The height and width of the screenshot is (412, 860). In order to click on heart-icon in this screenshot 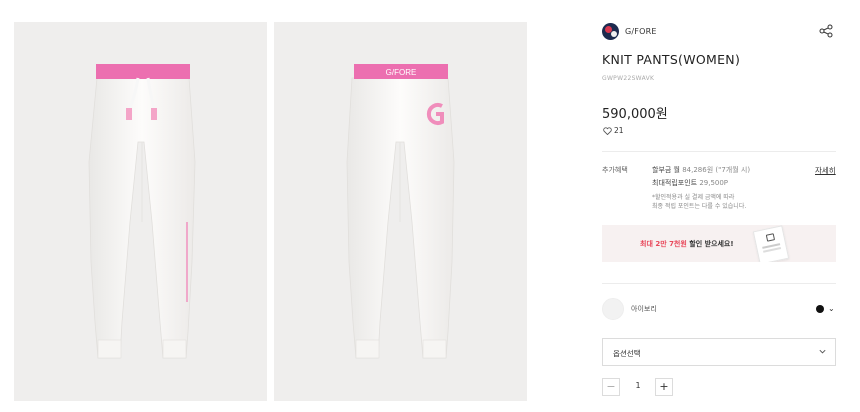, I will do `click(607, 130)`.